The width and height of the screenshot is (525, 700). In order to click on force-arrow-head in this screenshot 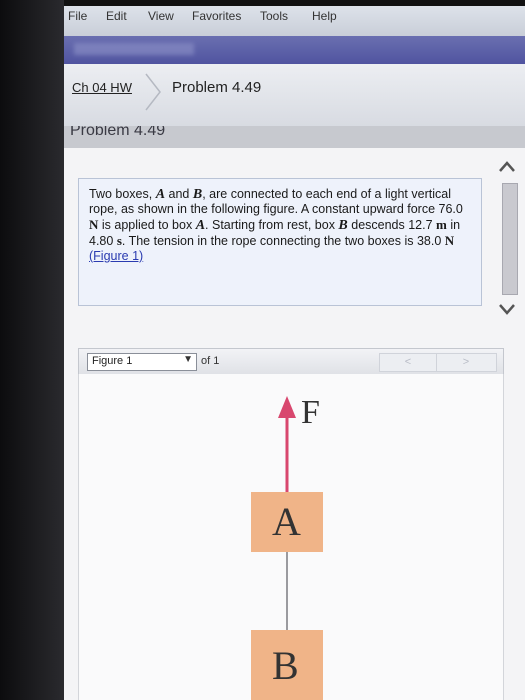, I will do `click(287, 407)`.